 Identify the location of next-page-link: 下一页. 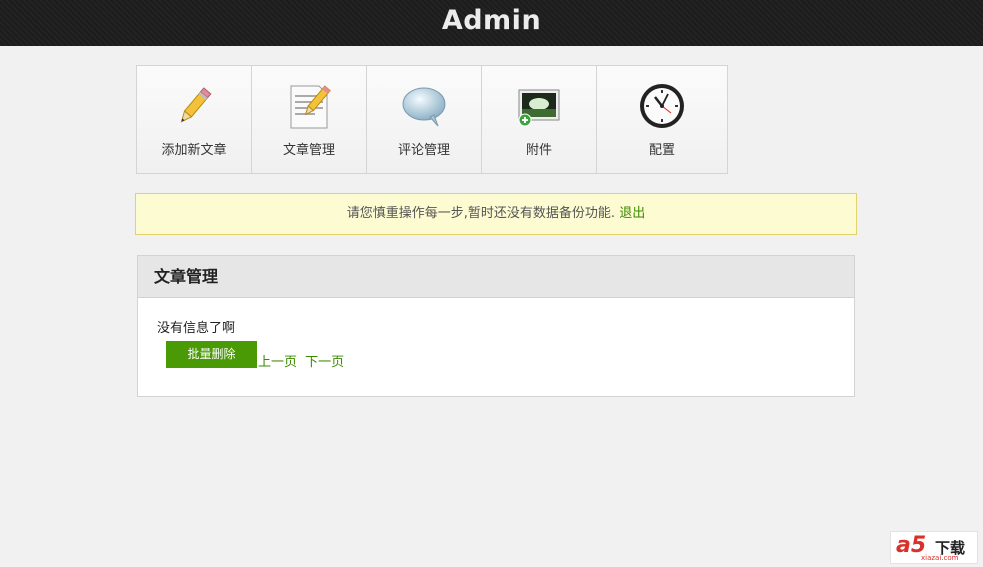
(324, 362).